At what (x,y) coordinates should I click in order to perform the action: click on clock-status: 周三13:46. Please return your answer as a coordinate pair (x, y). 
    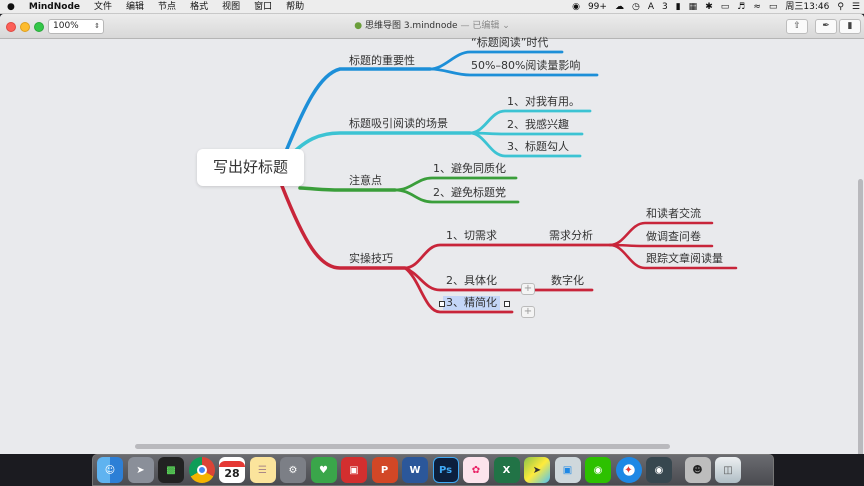
    Looking at the image, I should click on (807, 7).